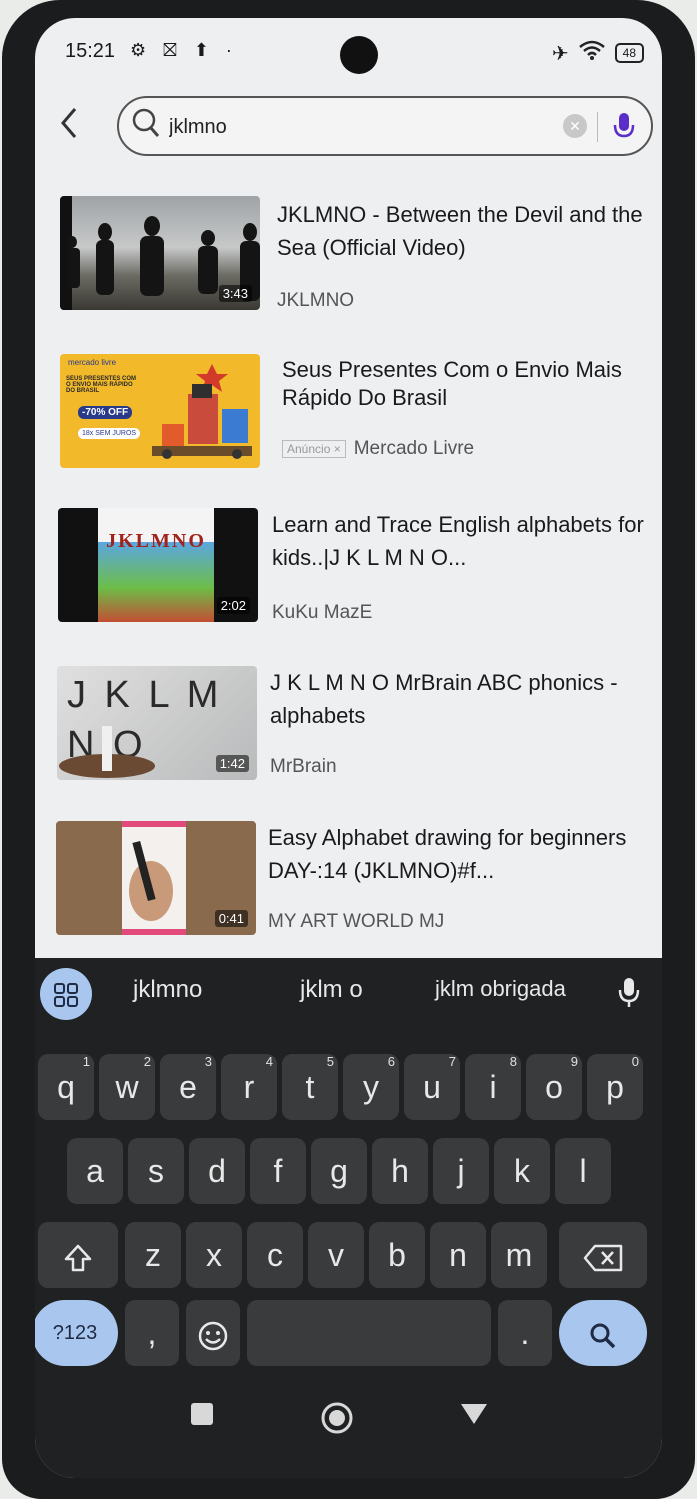 This screenshot has width=697, height=1499. Describe the element at coordinates (315, 301) in the screenshot. I see `channel-name: JKLMNO` at that location.